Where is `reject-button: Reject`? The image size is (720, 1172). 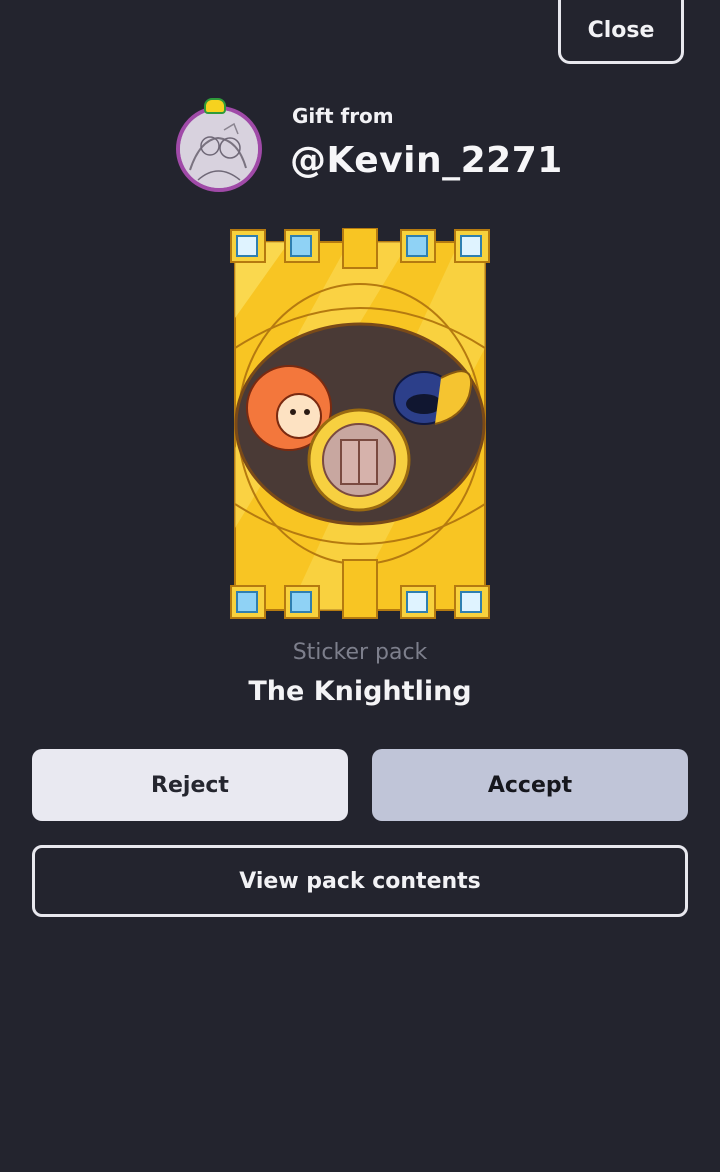
reject-button: Reject is located at coordinates (190, 785).